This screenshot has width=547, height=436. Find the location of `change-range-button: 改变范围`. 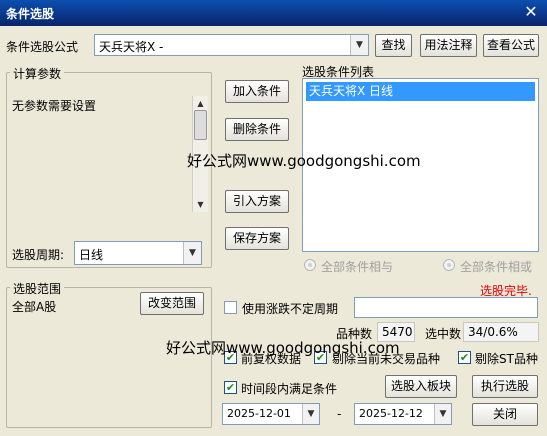

change-range-button: 改变范围 is located at coordinates (172, 303).